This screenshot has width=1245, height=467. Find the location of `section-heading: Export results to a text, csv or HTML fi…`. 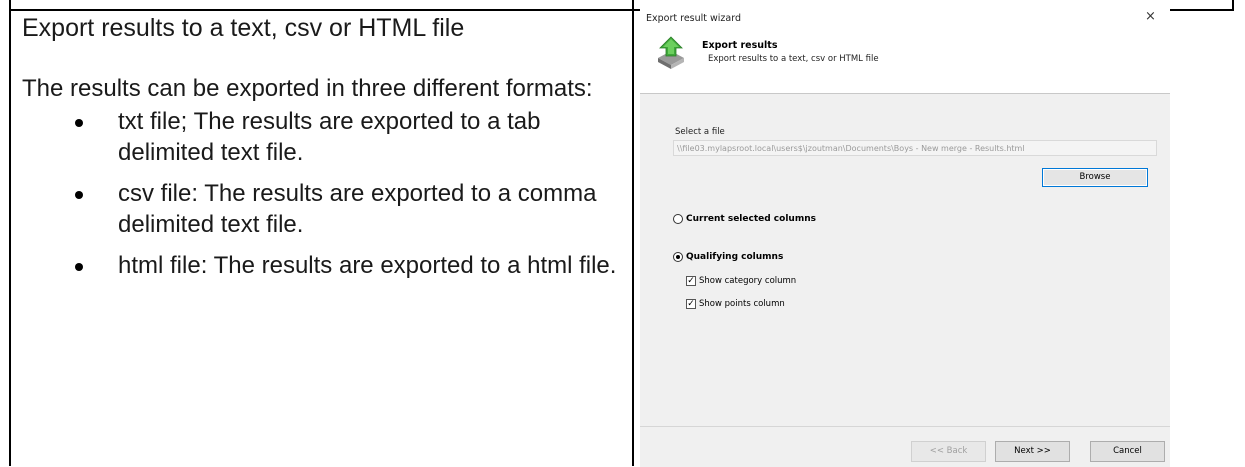

section-heading: Export results to a text, csv or HTML fi… is located at coordinates (243, 28).